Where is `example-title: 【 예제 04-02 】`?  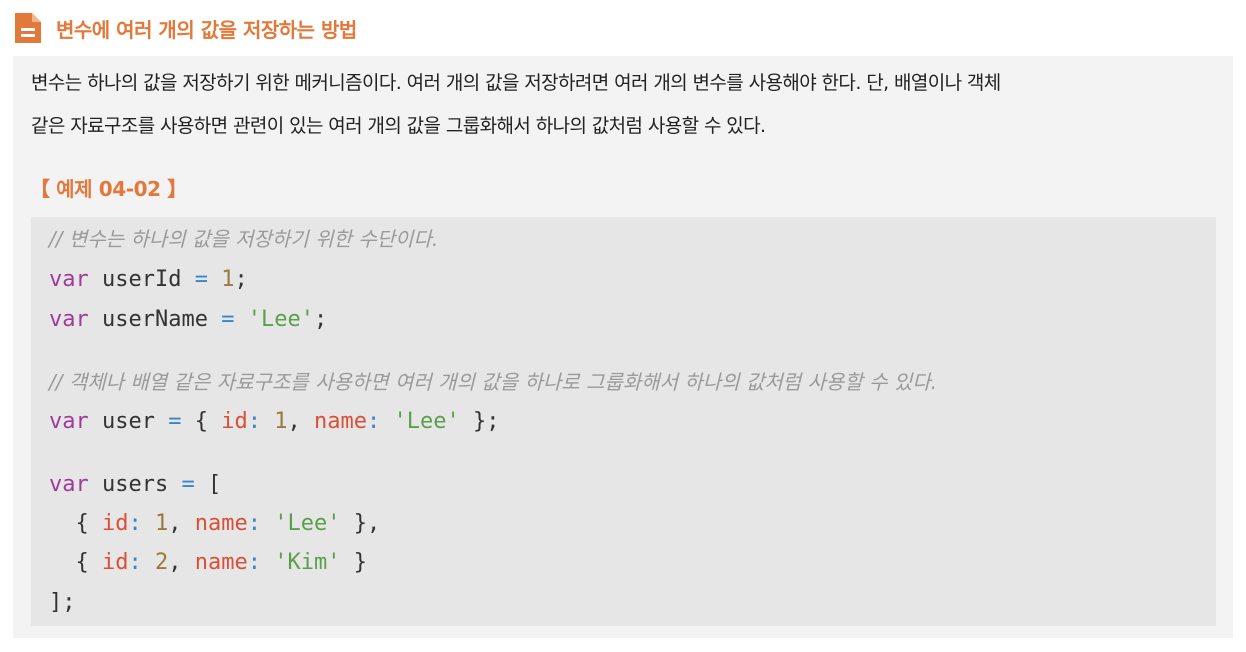 example-title: 【 예제 04-02 】 is located at coordinates (108, 189).